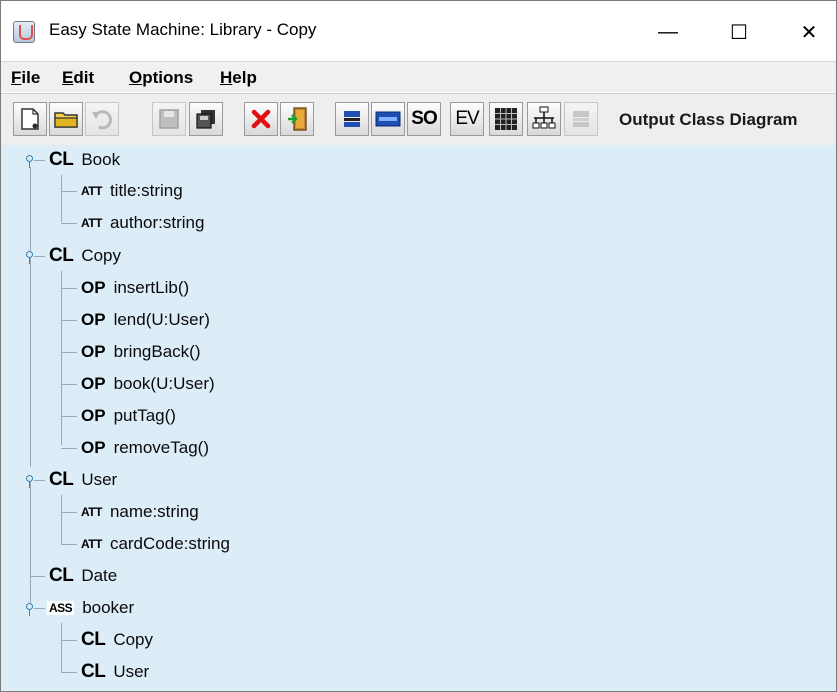  I want to click on tree-attr-title: ATT title:string, so click(132, 191).